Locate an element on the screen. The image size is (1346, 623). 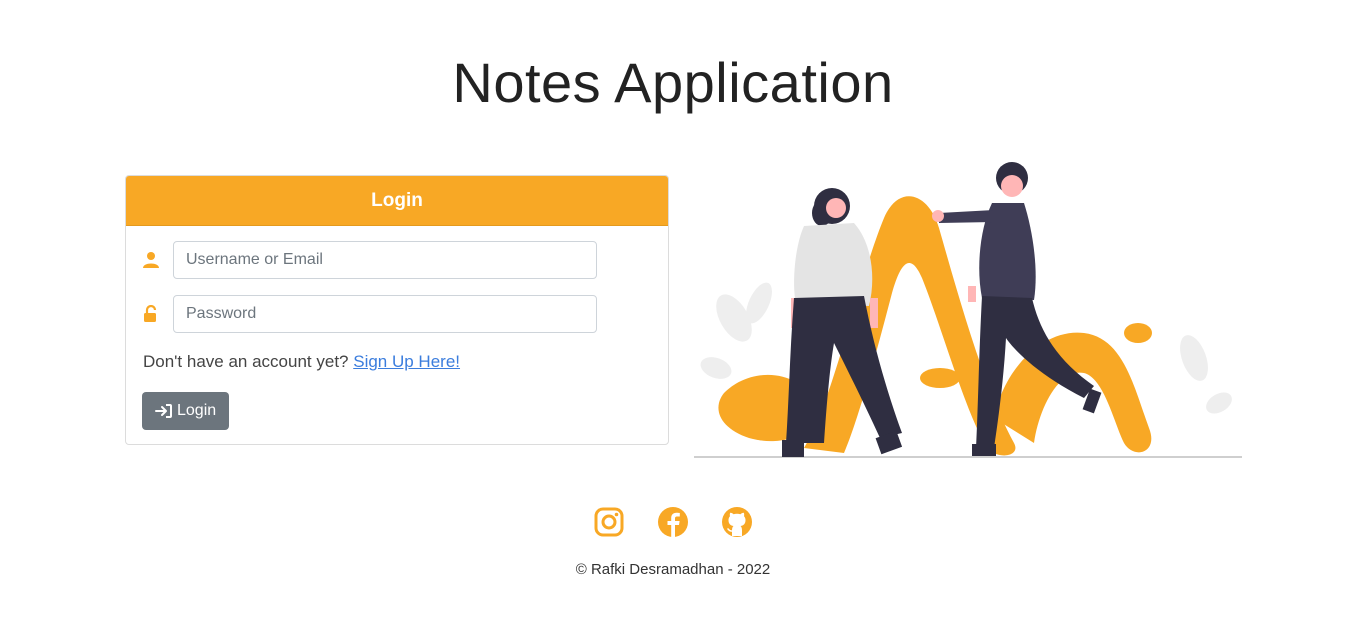
password-input is located at coordinates (385, 314).